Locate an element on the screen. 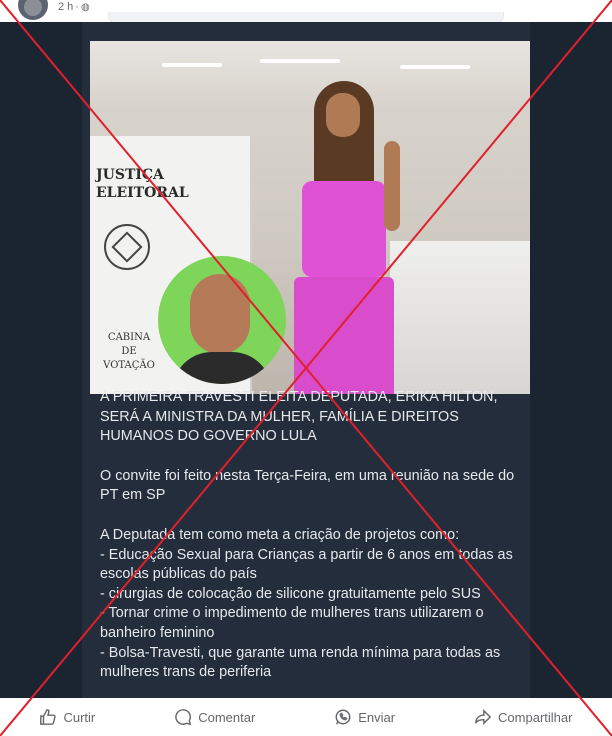  globe-icon: ◍ is located at coordinates (85, 7).